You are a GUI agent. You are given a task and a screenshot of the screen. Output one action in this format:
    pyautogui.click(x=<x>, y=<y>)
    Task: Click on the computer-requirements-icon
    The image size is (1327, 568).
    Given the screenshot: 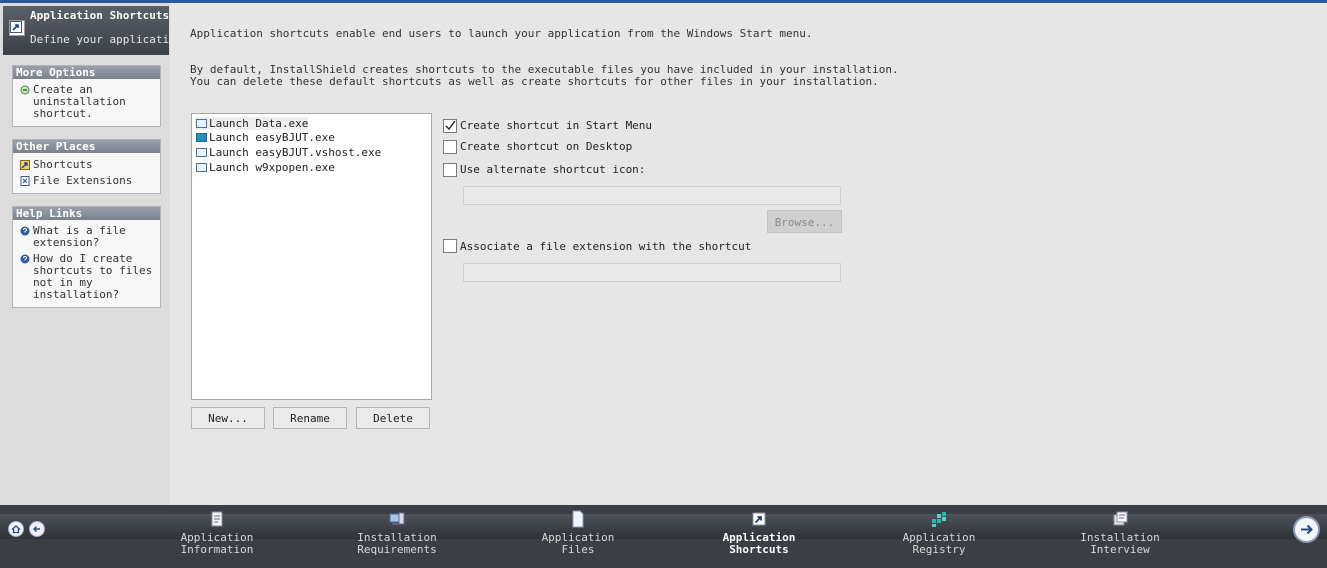 What is the action you would take?
    pyautogui.click(x=397, y=518)
    